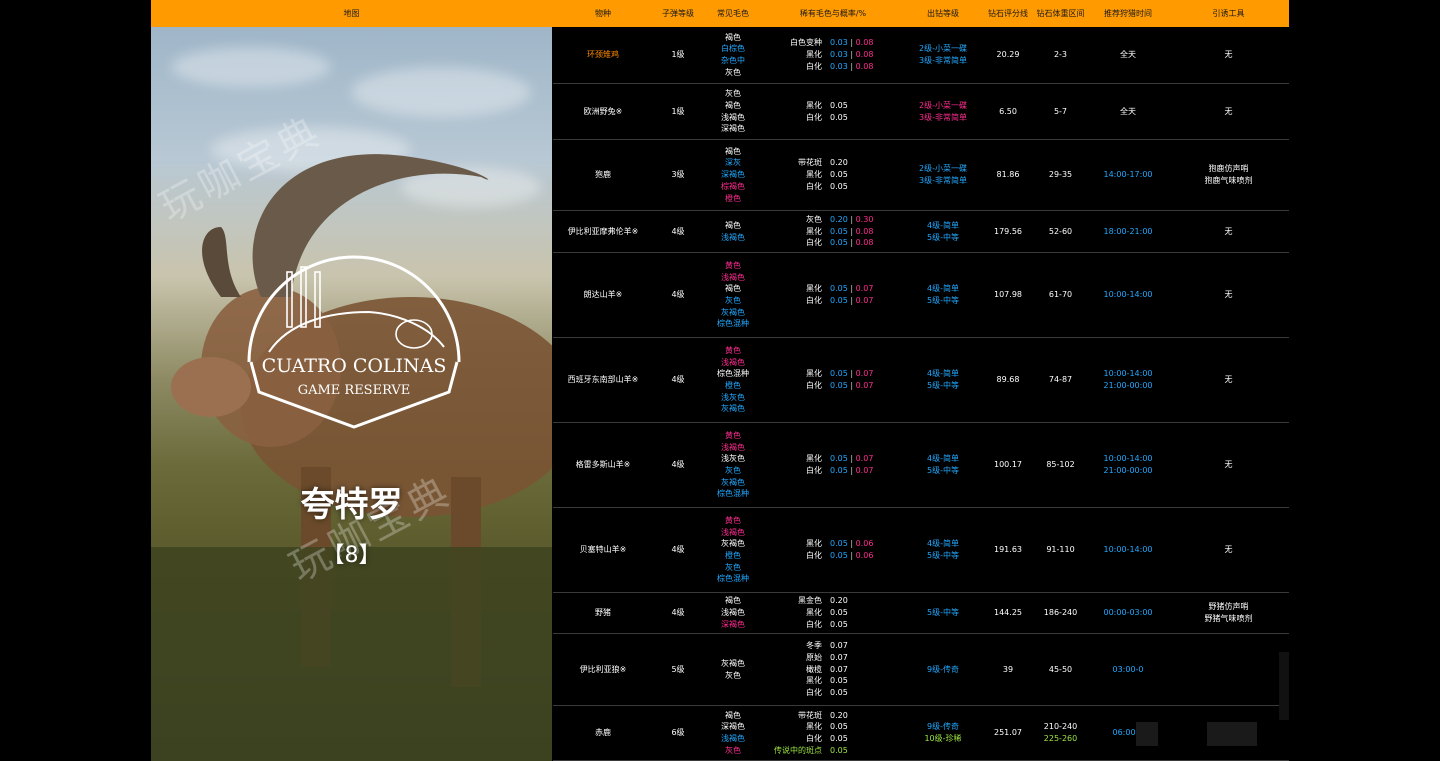  What do you see at coordinates (733, 37) in the screenshot?
I see `cell-line: 褐色` at bounding box center [733, 37].